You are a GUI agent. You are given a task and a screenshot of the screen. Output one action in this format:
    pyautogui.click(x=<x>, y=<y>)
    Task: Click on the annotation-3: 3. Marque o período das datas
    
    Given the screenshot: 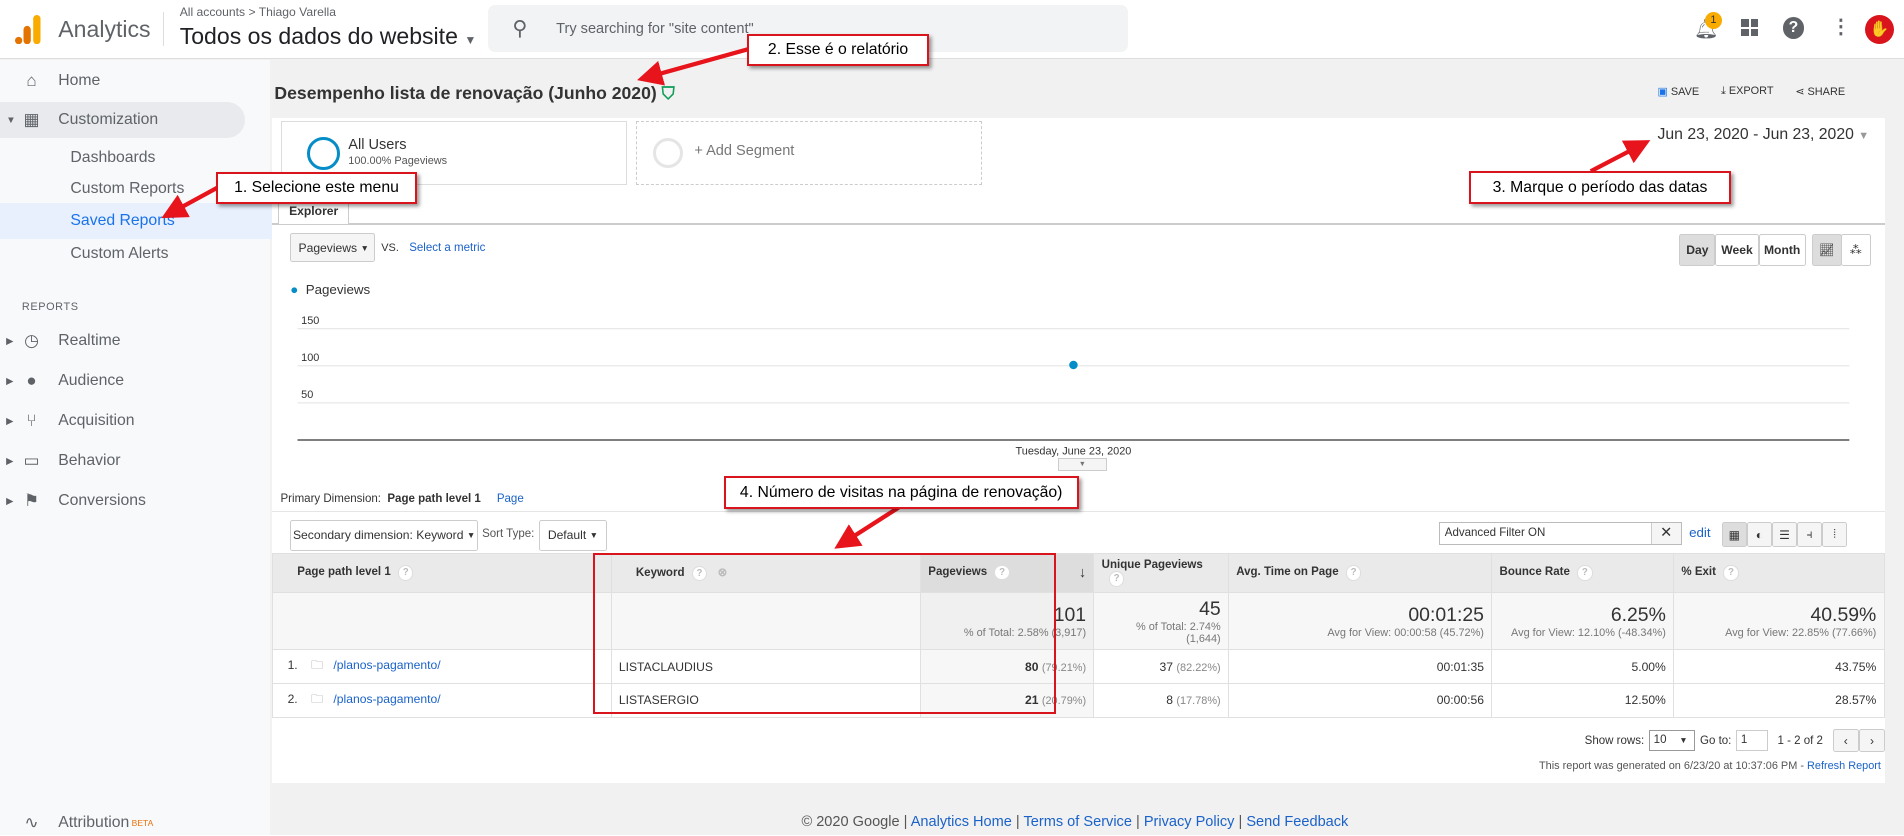 What is the action you would take?
    pyautogui.click(x=1600, y=188)
    